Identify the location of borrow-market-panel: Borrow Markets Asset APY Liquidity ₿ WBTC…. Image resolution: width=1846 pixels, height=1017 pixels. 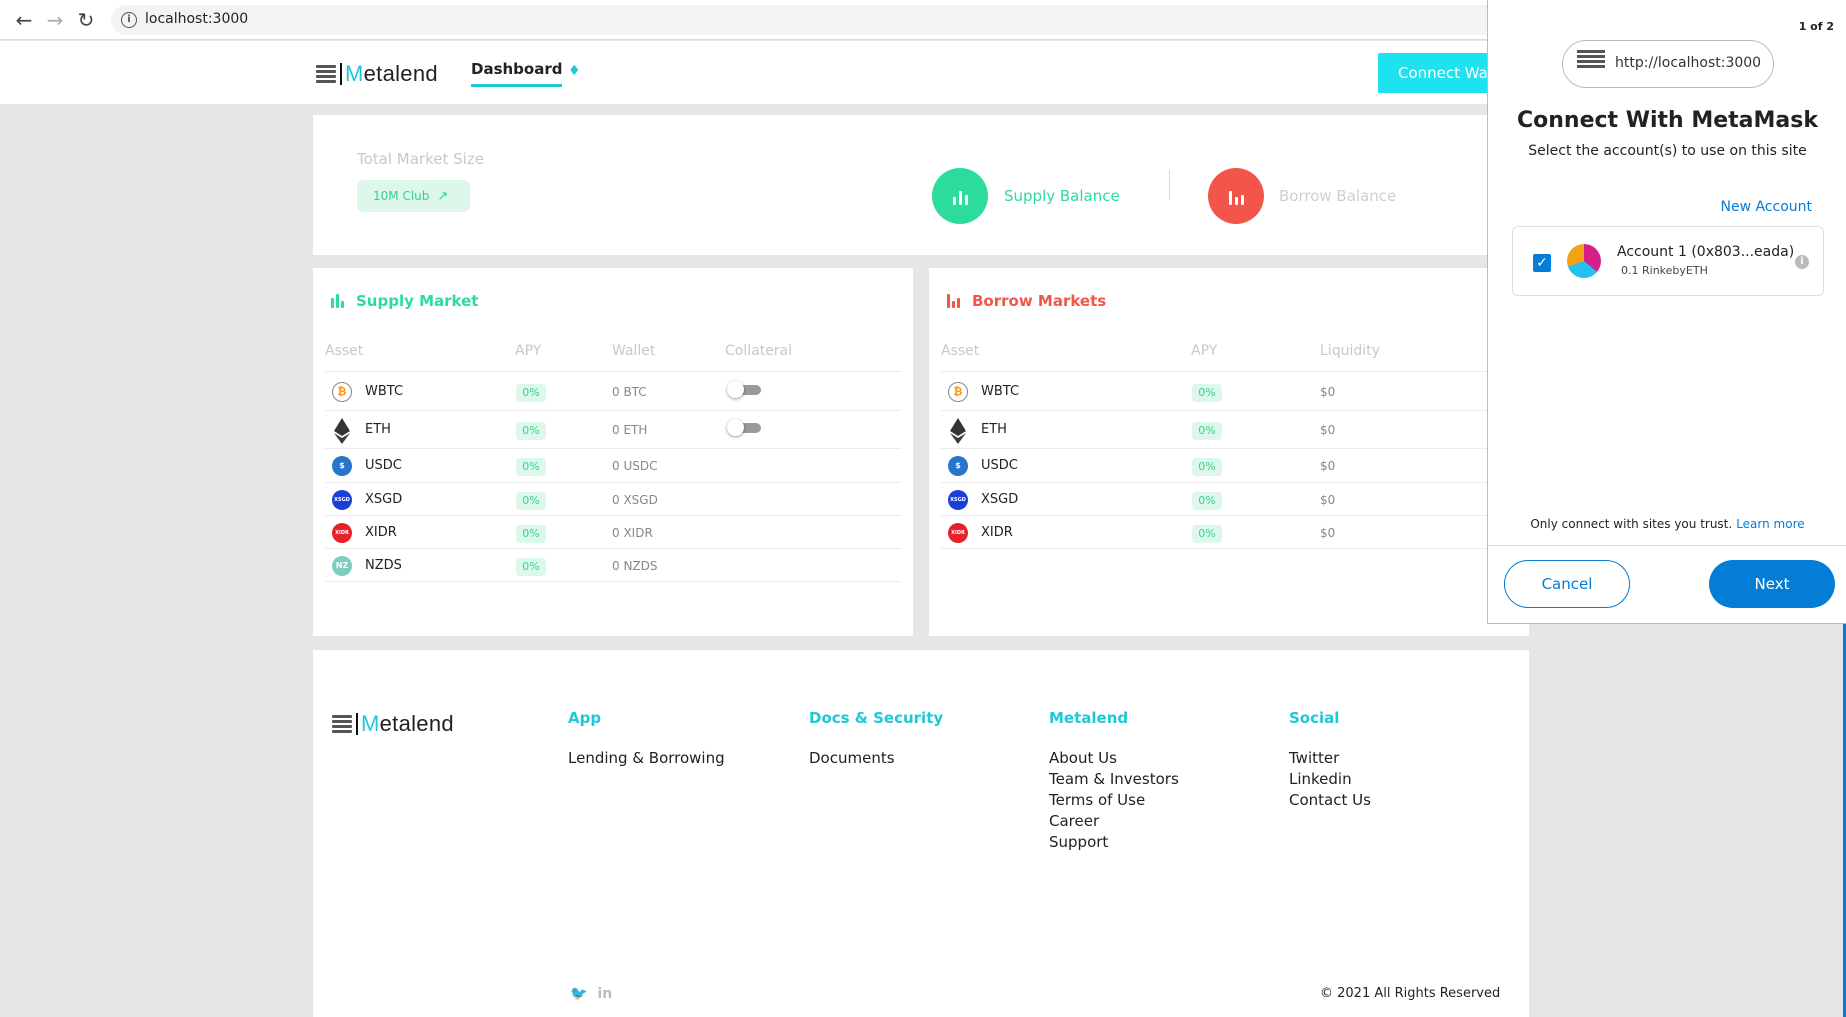
(1229, 452).